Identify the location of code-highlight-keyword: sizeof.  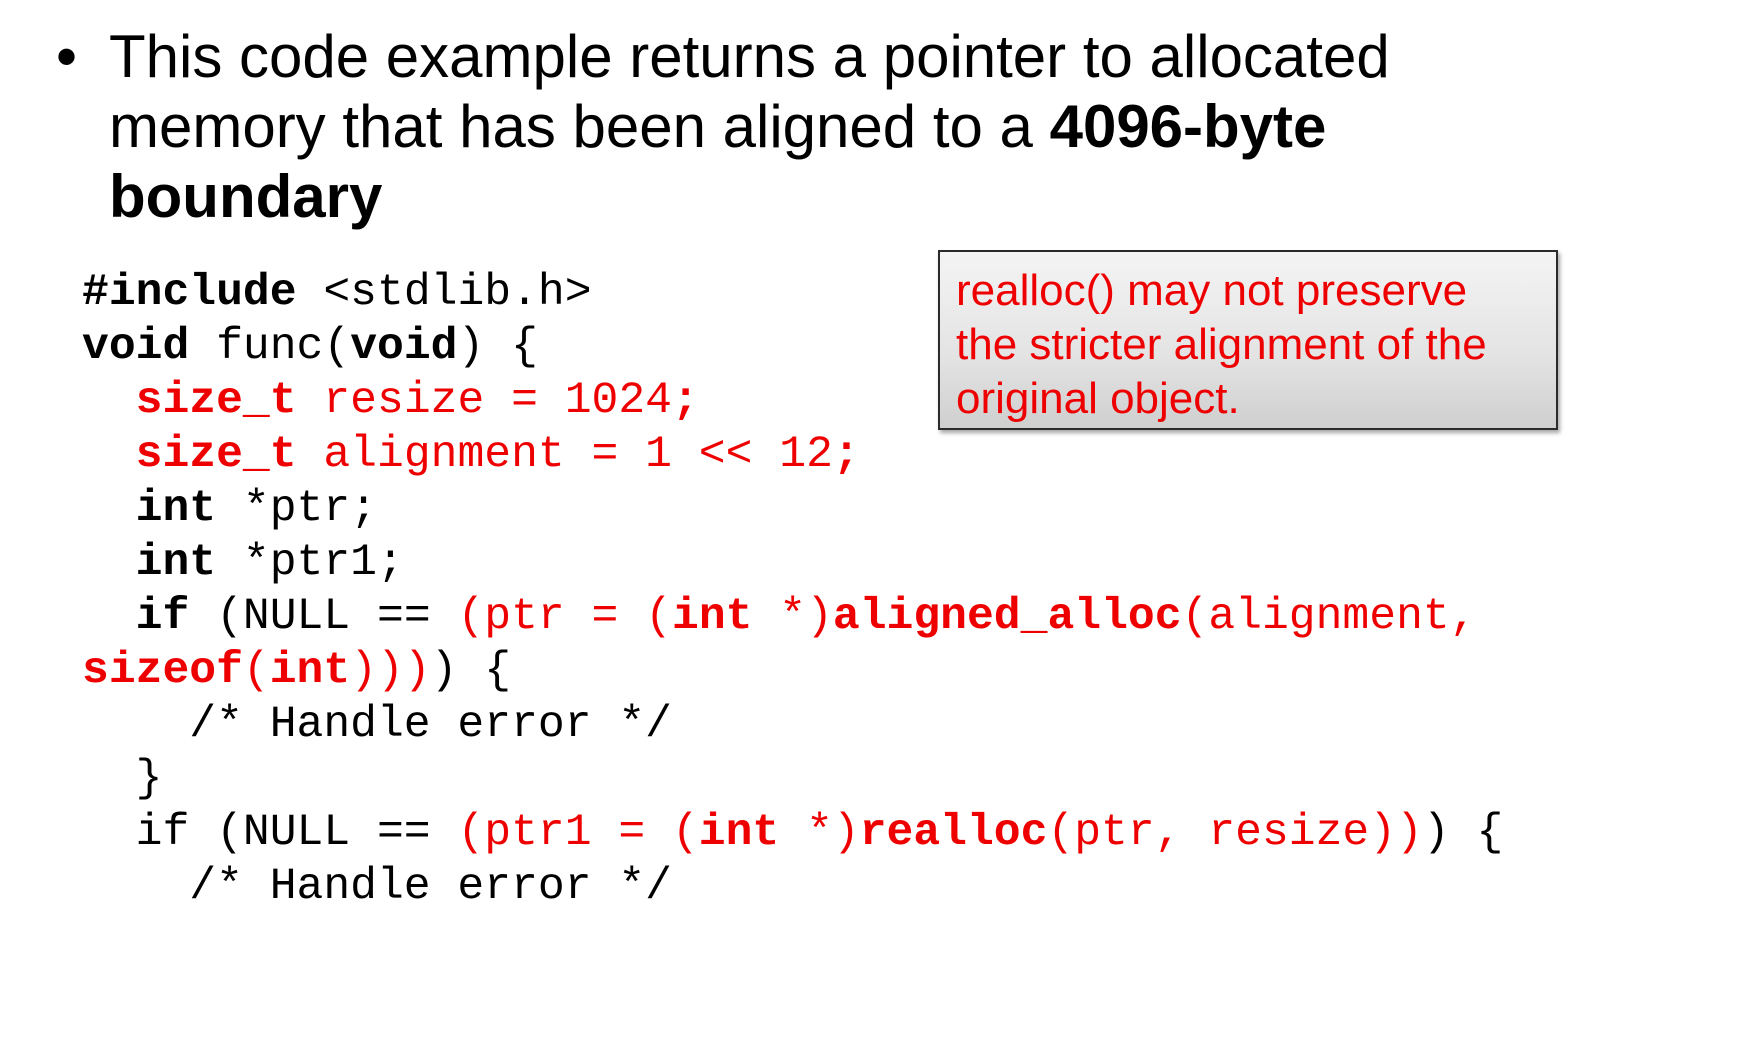
(162, 671).